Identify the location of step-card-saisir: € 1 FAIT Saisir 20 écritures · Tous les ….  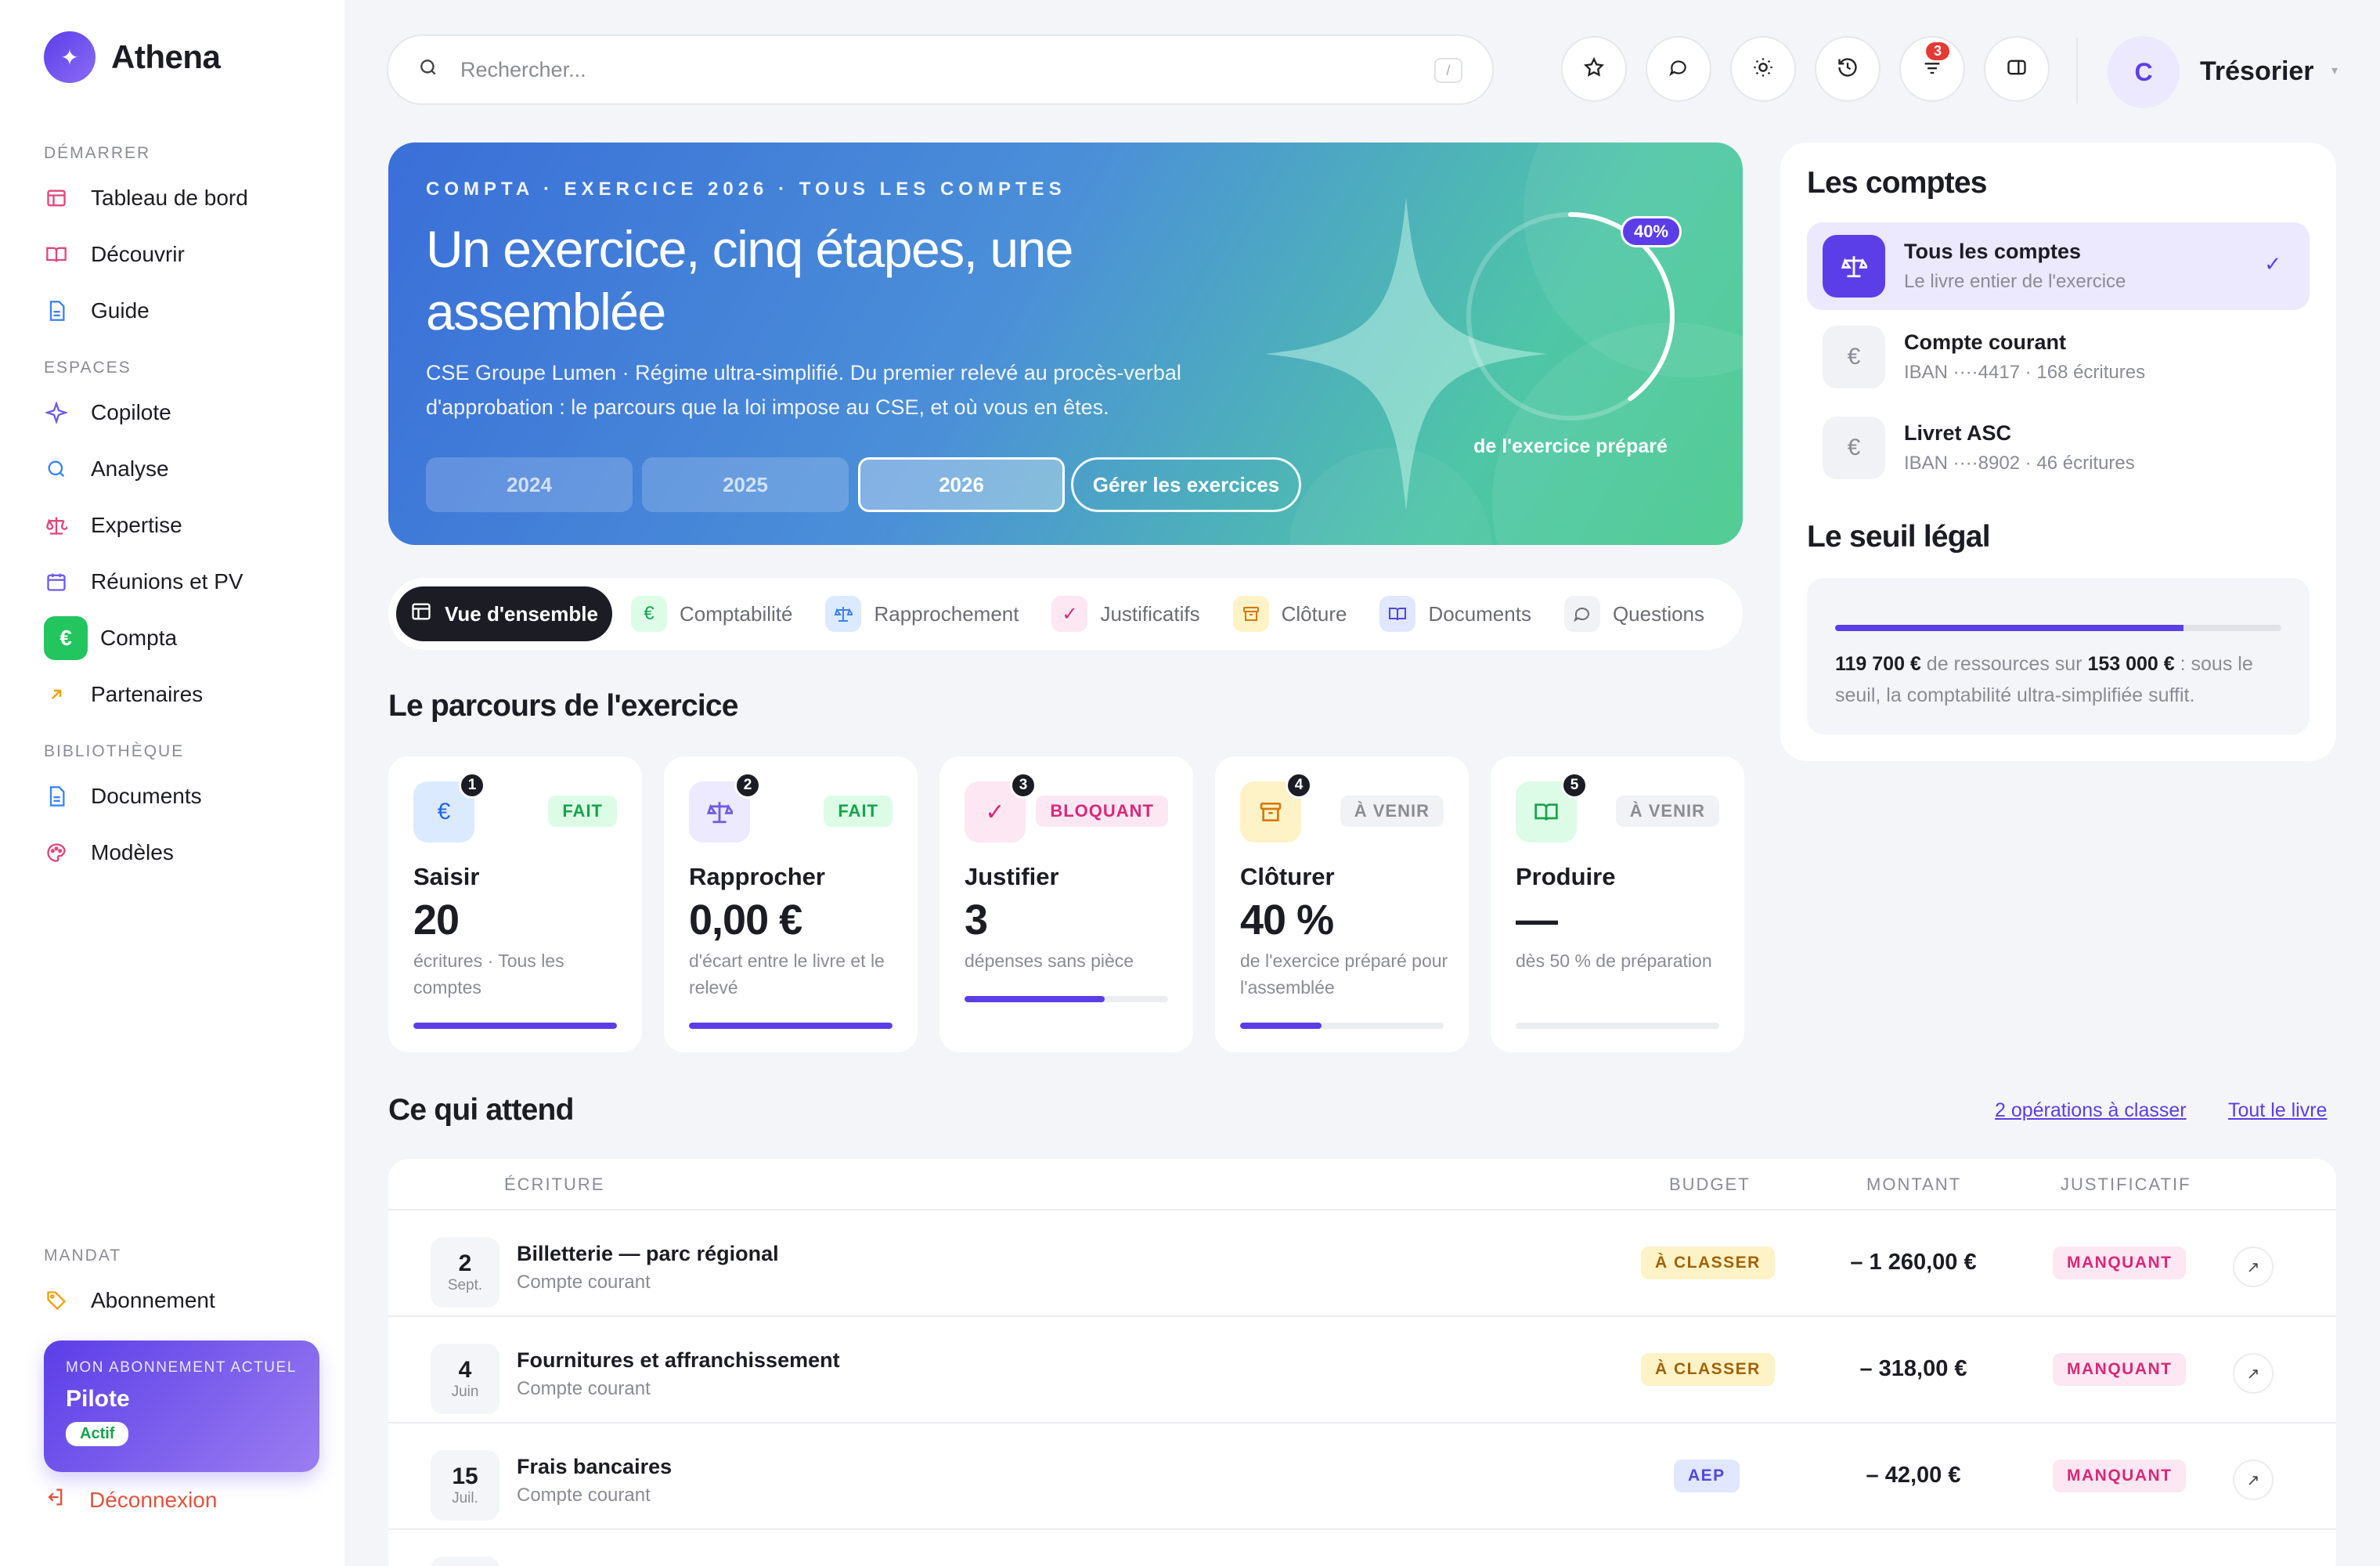
(515, 904).